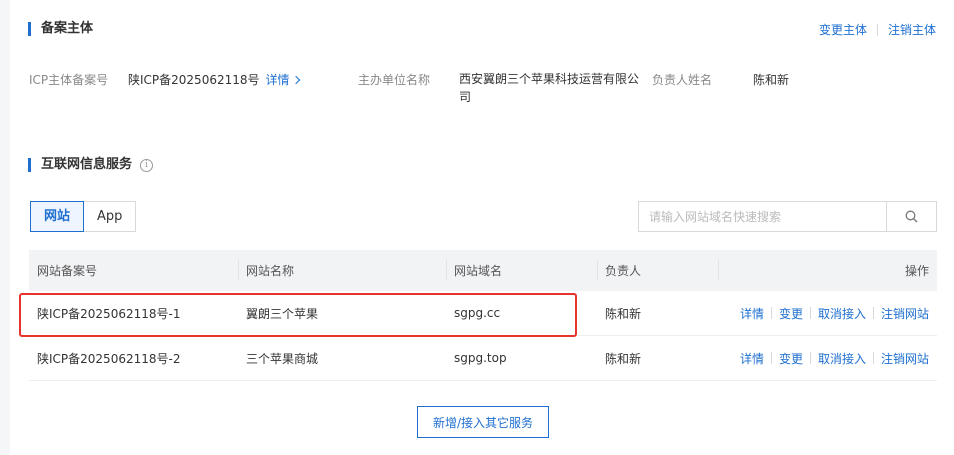  What do you see at coordinates (282, 313) in the screenshot?
I see `row-site-name: 翼朗三个苹果` at bounding box center [282, 313].